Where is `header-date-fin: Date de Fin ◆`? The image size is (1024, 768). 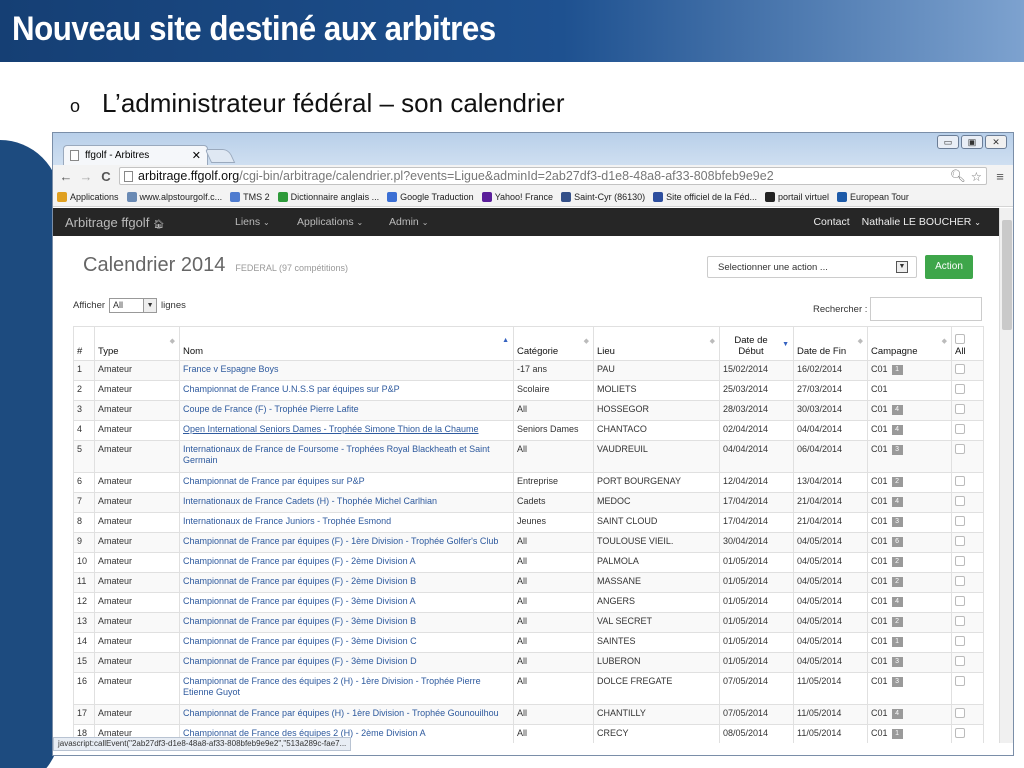
header-date-fin: Date de Fin ◆ is located at coordinates (830, 343).